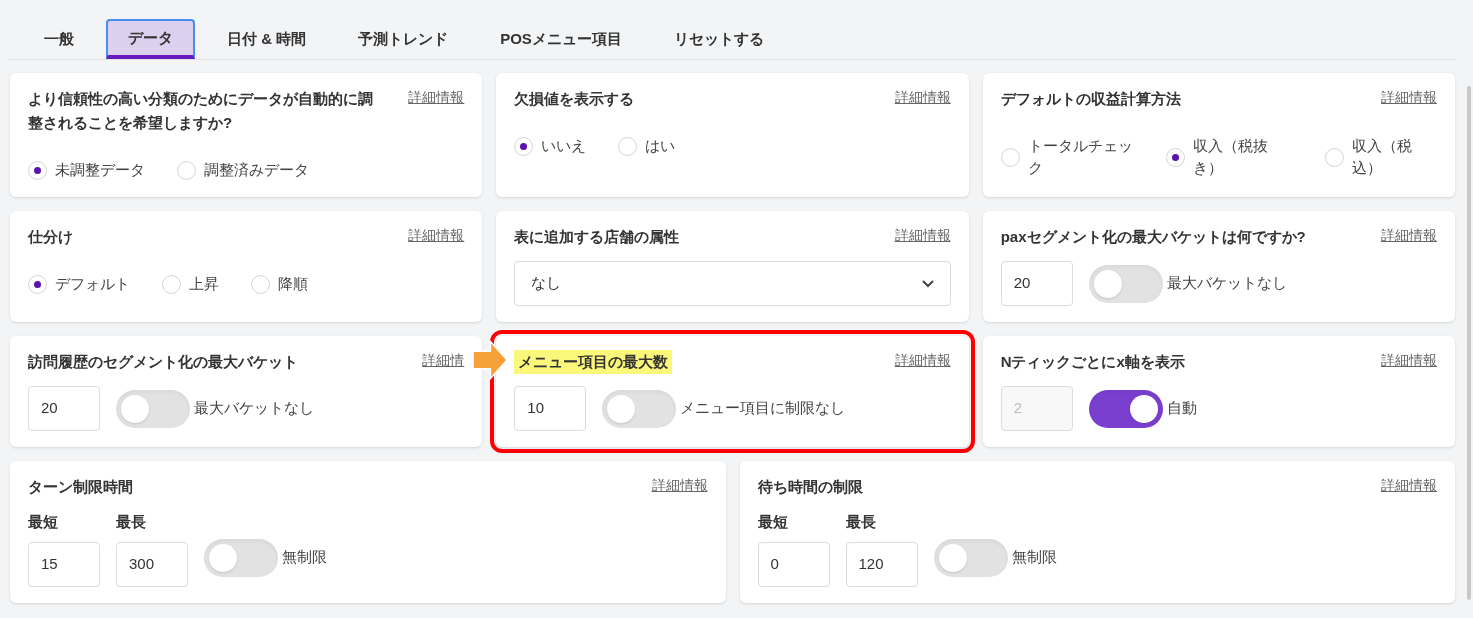 Image resolution: width=1473 pixels, height=618 pixels. What do you see at coordinates (152, 564) in the screenshot?
I see `number-field: 300` at bounding box center [152, 564].